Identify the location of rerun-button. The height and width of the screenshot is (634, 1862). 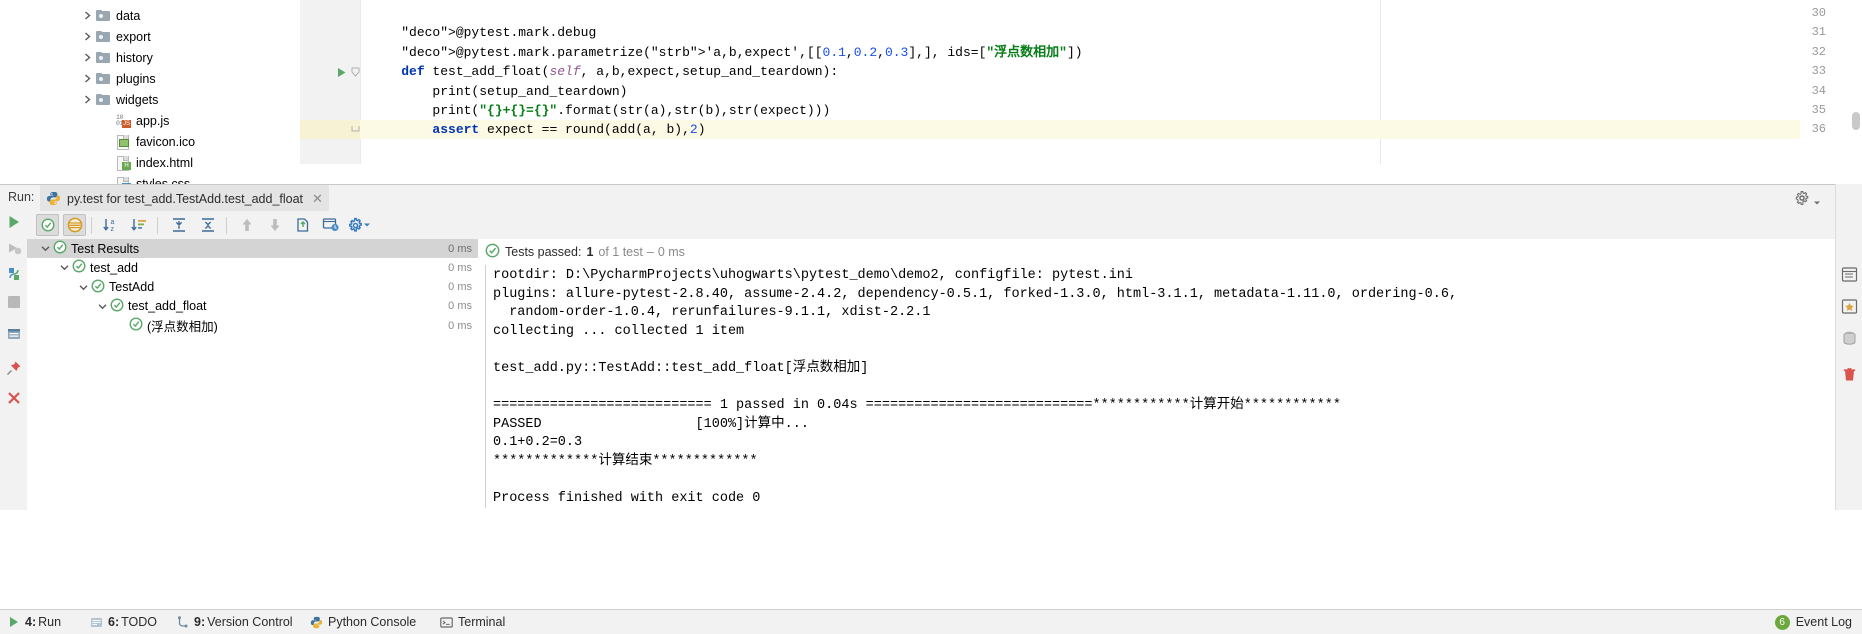
(14, 222).